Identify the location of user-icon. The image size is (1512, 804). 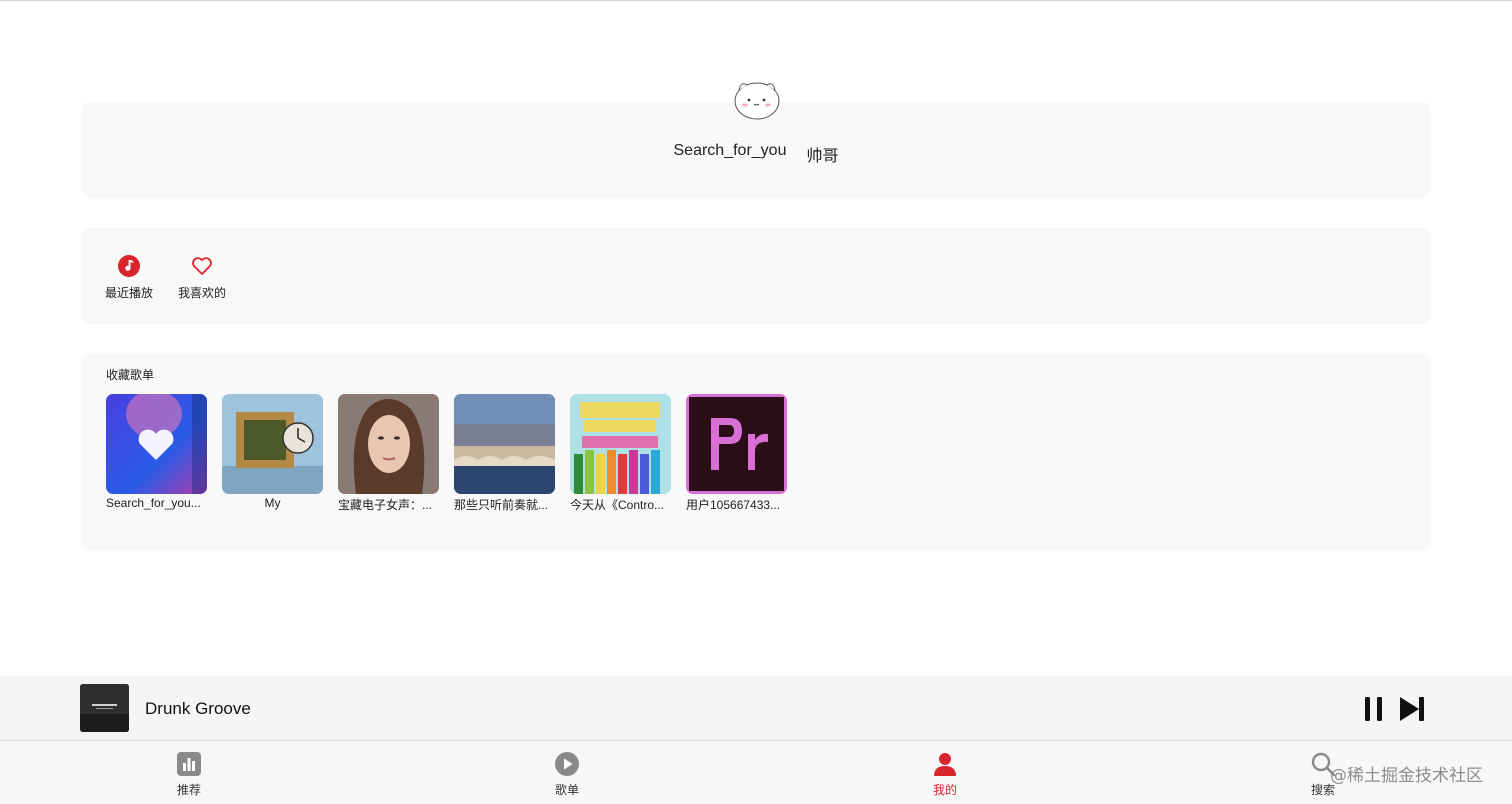
(945, 764).